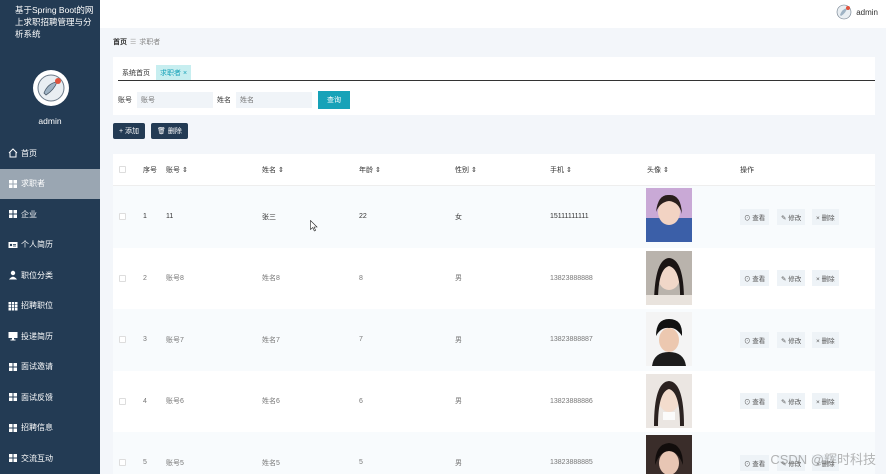  What do you see at coordinates (145, 401) in the screenshot?
I see `cell-index: 4` at bounding box center [145, 401].